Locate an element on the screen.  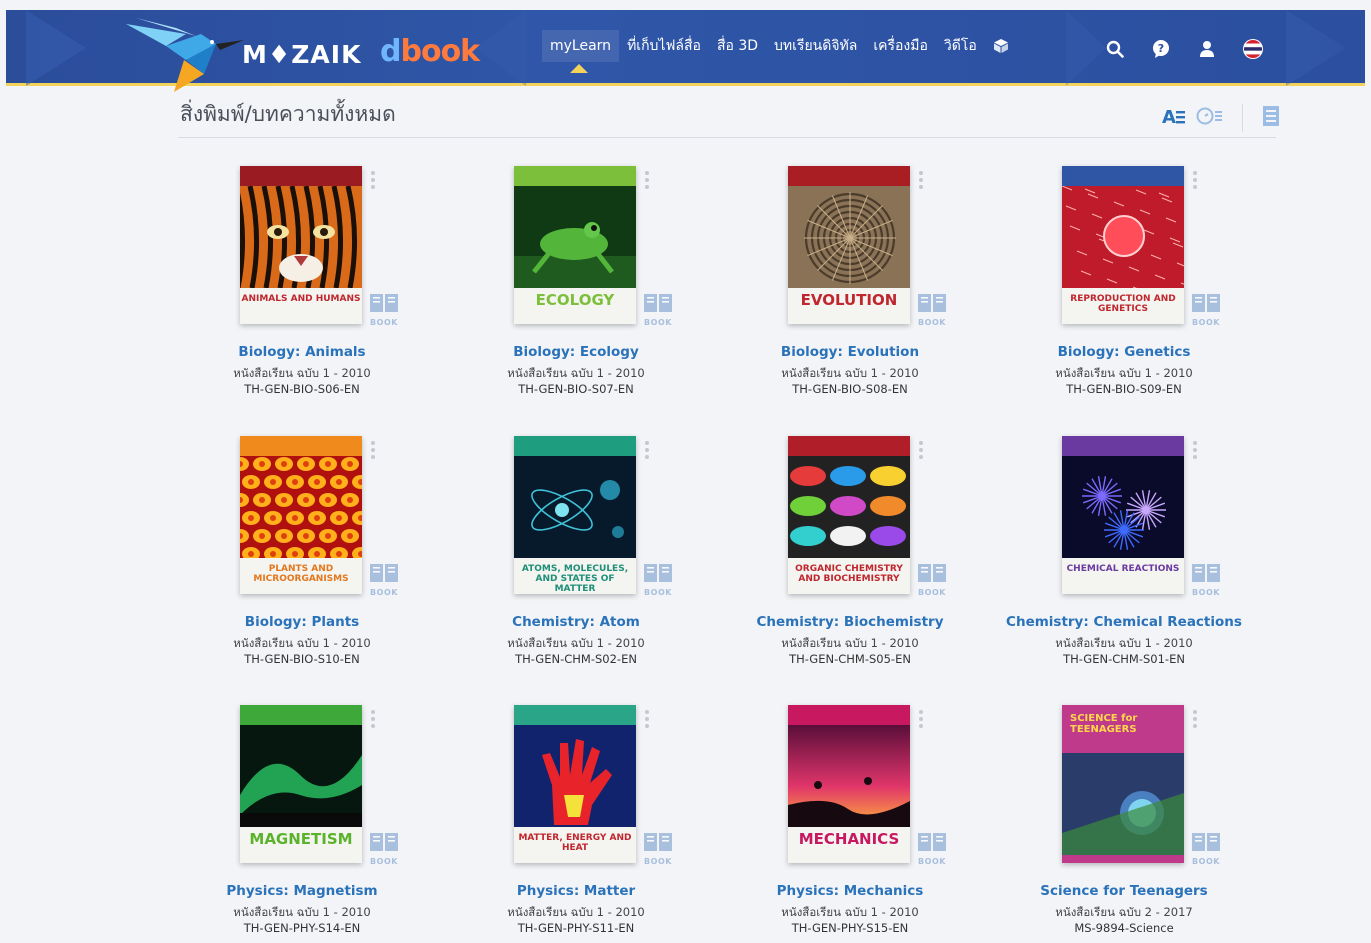
book-type-badge: BOOK is located at coordinates (384, 309).